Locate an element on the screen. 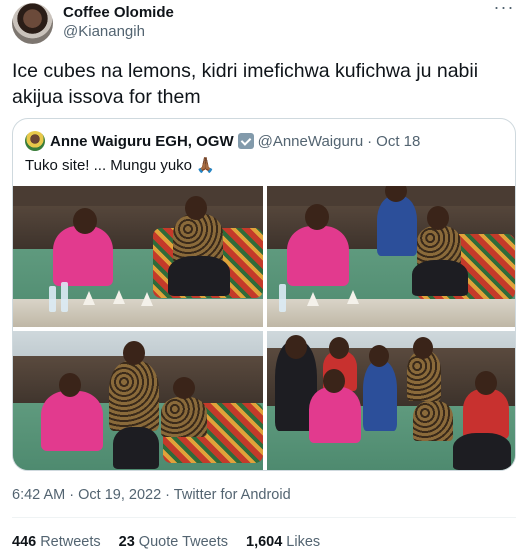 The height and width of the screenshot is (558, 528). tweet-stats: 446 Retweets 23 Quote Tweets 1,604 Likes is located at coordinates (175, 542).